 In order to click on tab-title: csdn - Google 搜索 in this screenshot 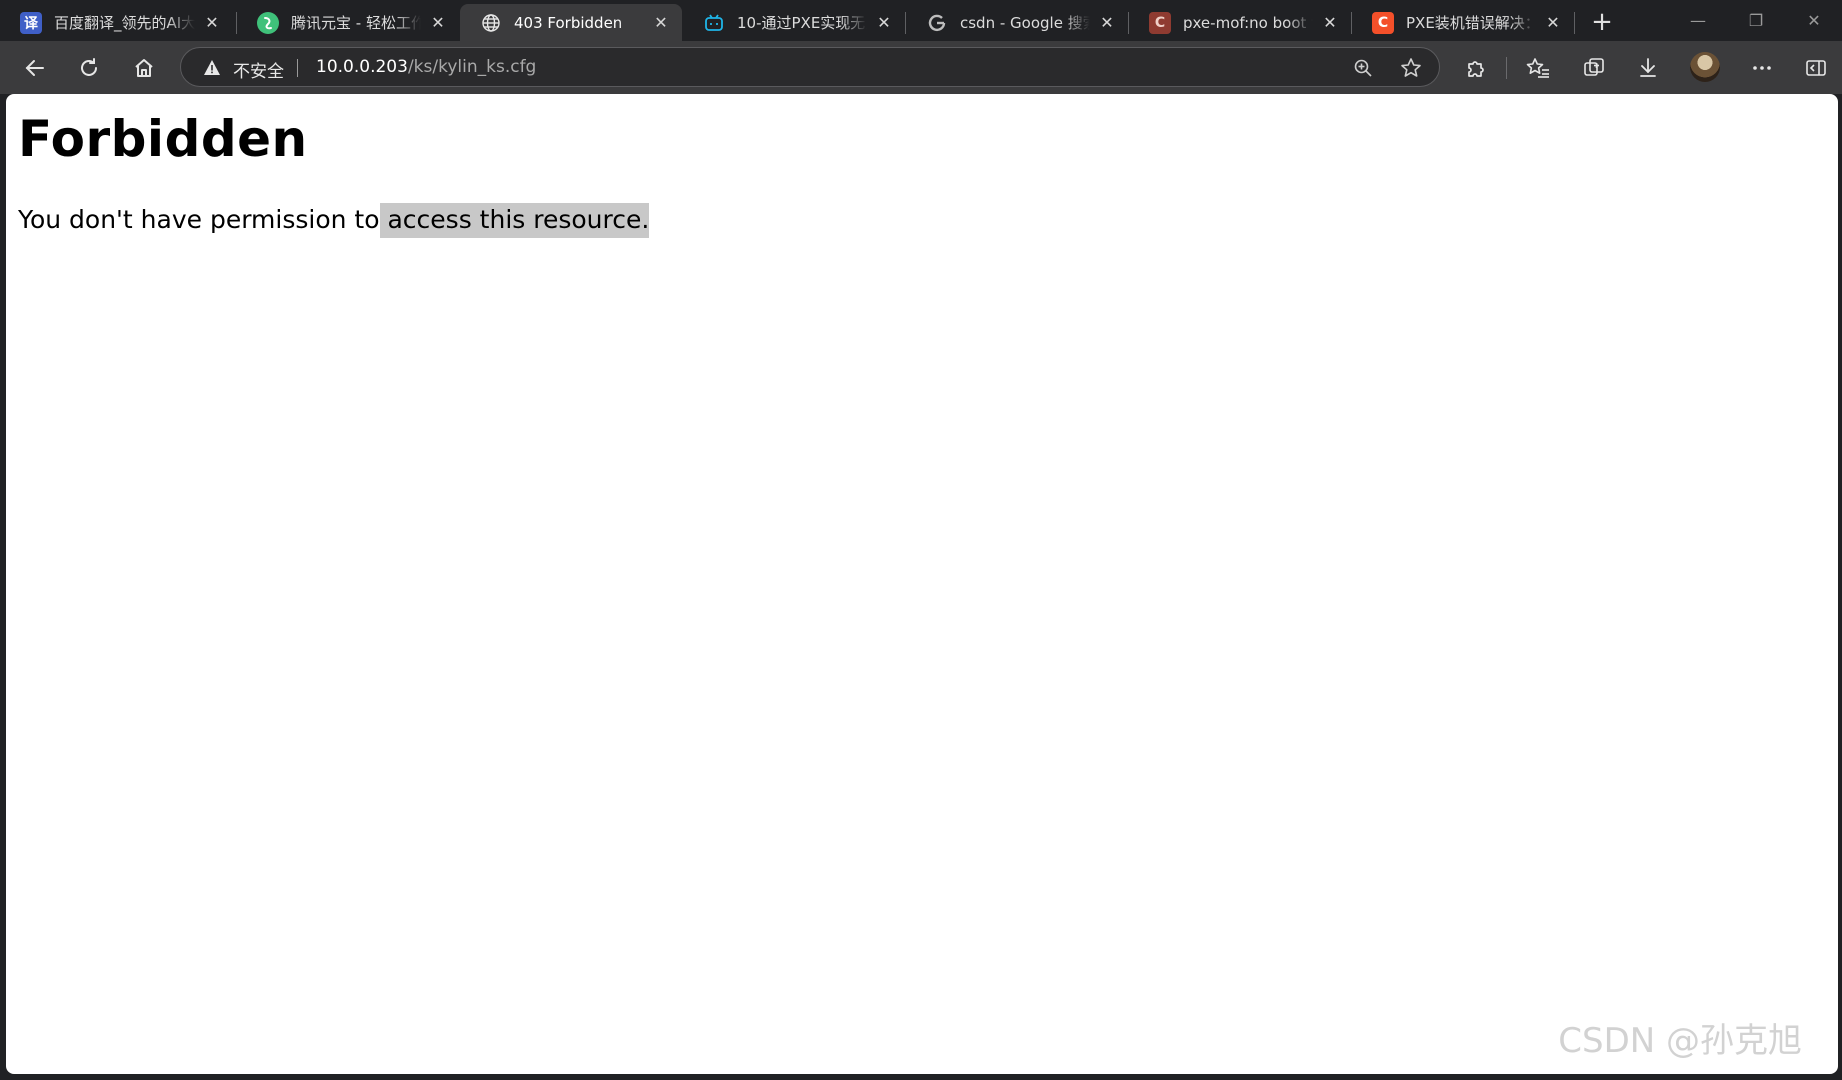, I will do `click(1025, 23)`.